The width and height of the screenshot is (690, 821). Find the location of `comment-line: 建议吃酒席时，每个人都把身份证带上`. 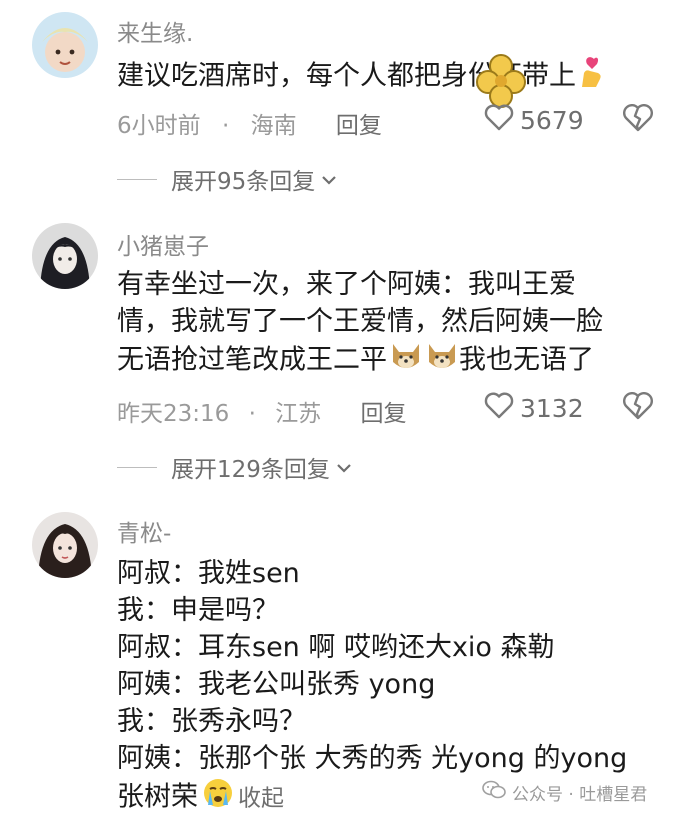

comment-line: 建议吃酒席时，每个人都把身份证带上 is located at coordinates (394, 77).